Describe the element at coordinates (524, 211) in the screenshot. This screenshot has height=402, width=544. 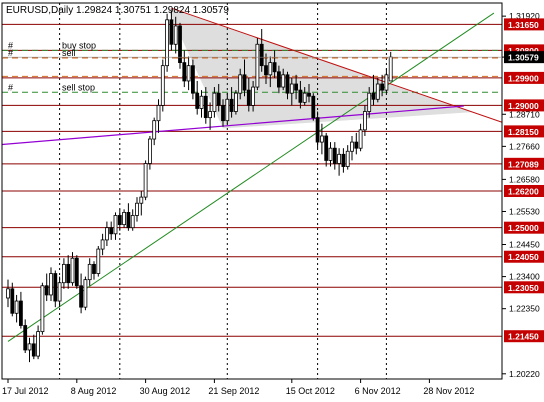
I see `price-tick-label: 1.25530` at that location.